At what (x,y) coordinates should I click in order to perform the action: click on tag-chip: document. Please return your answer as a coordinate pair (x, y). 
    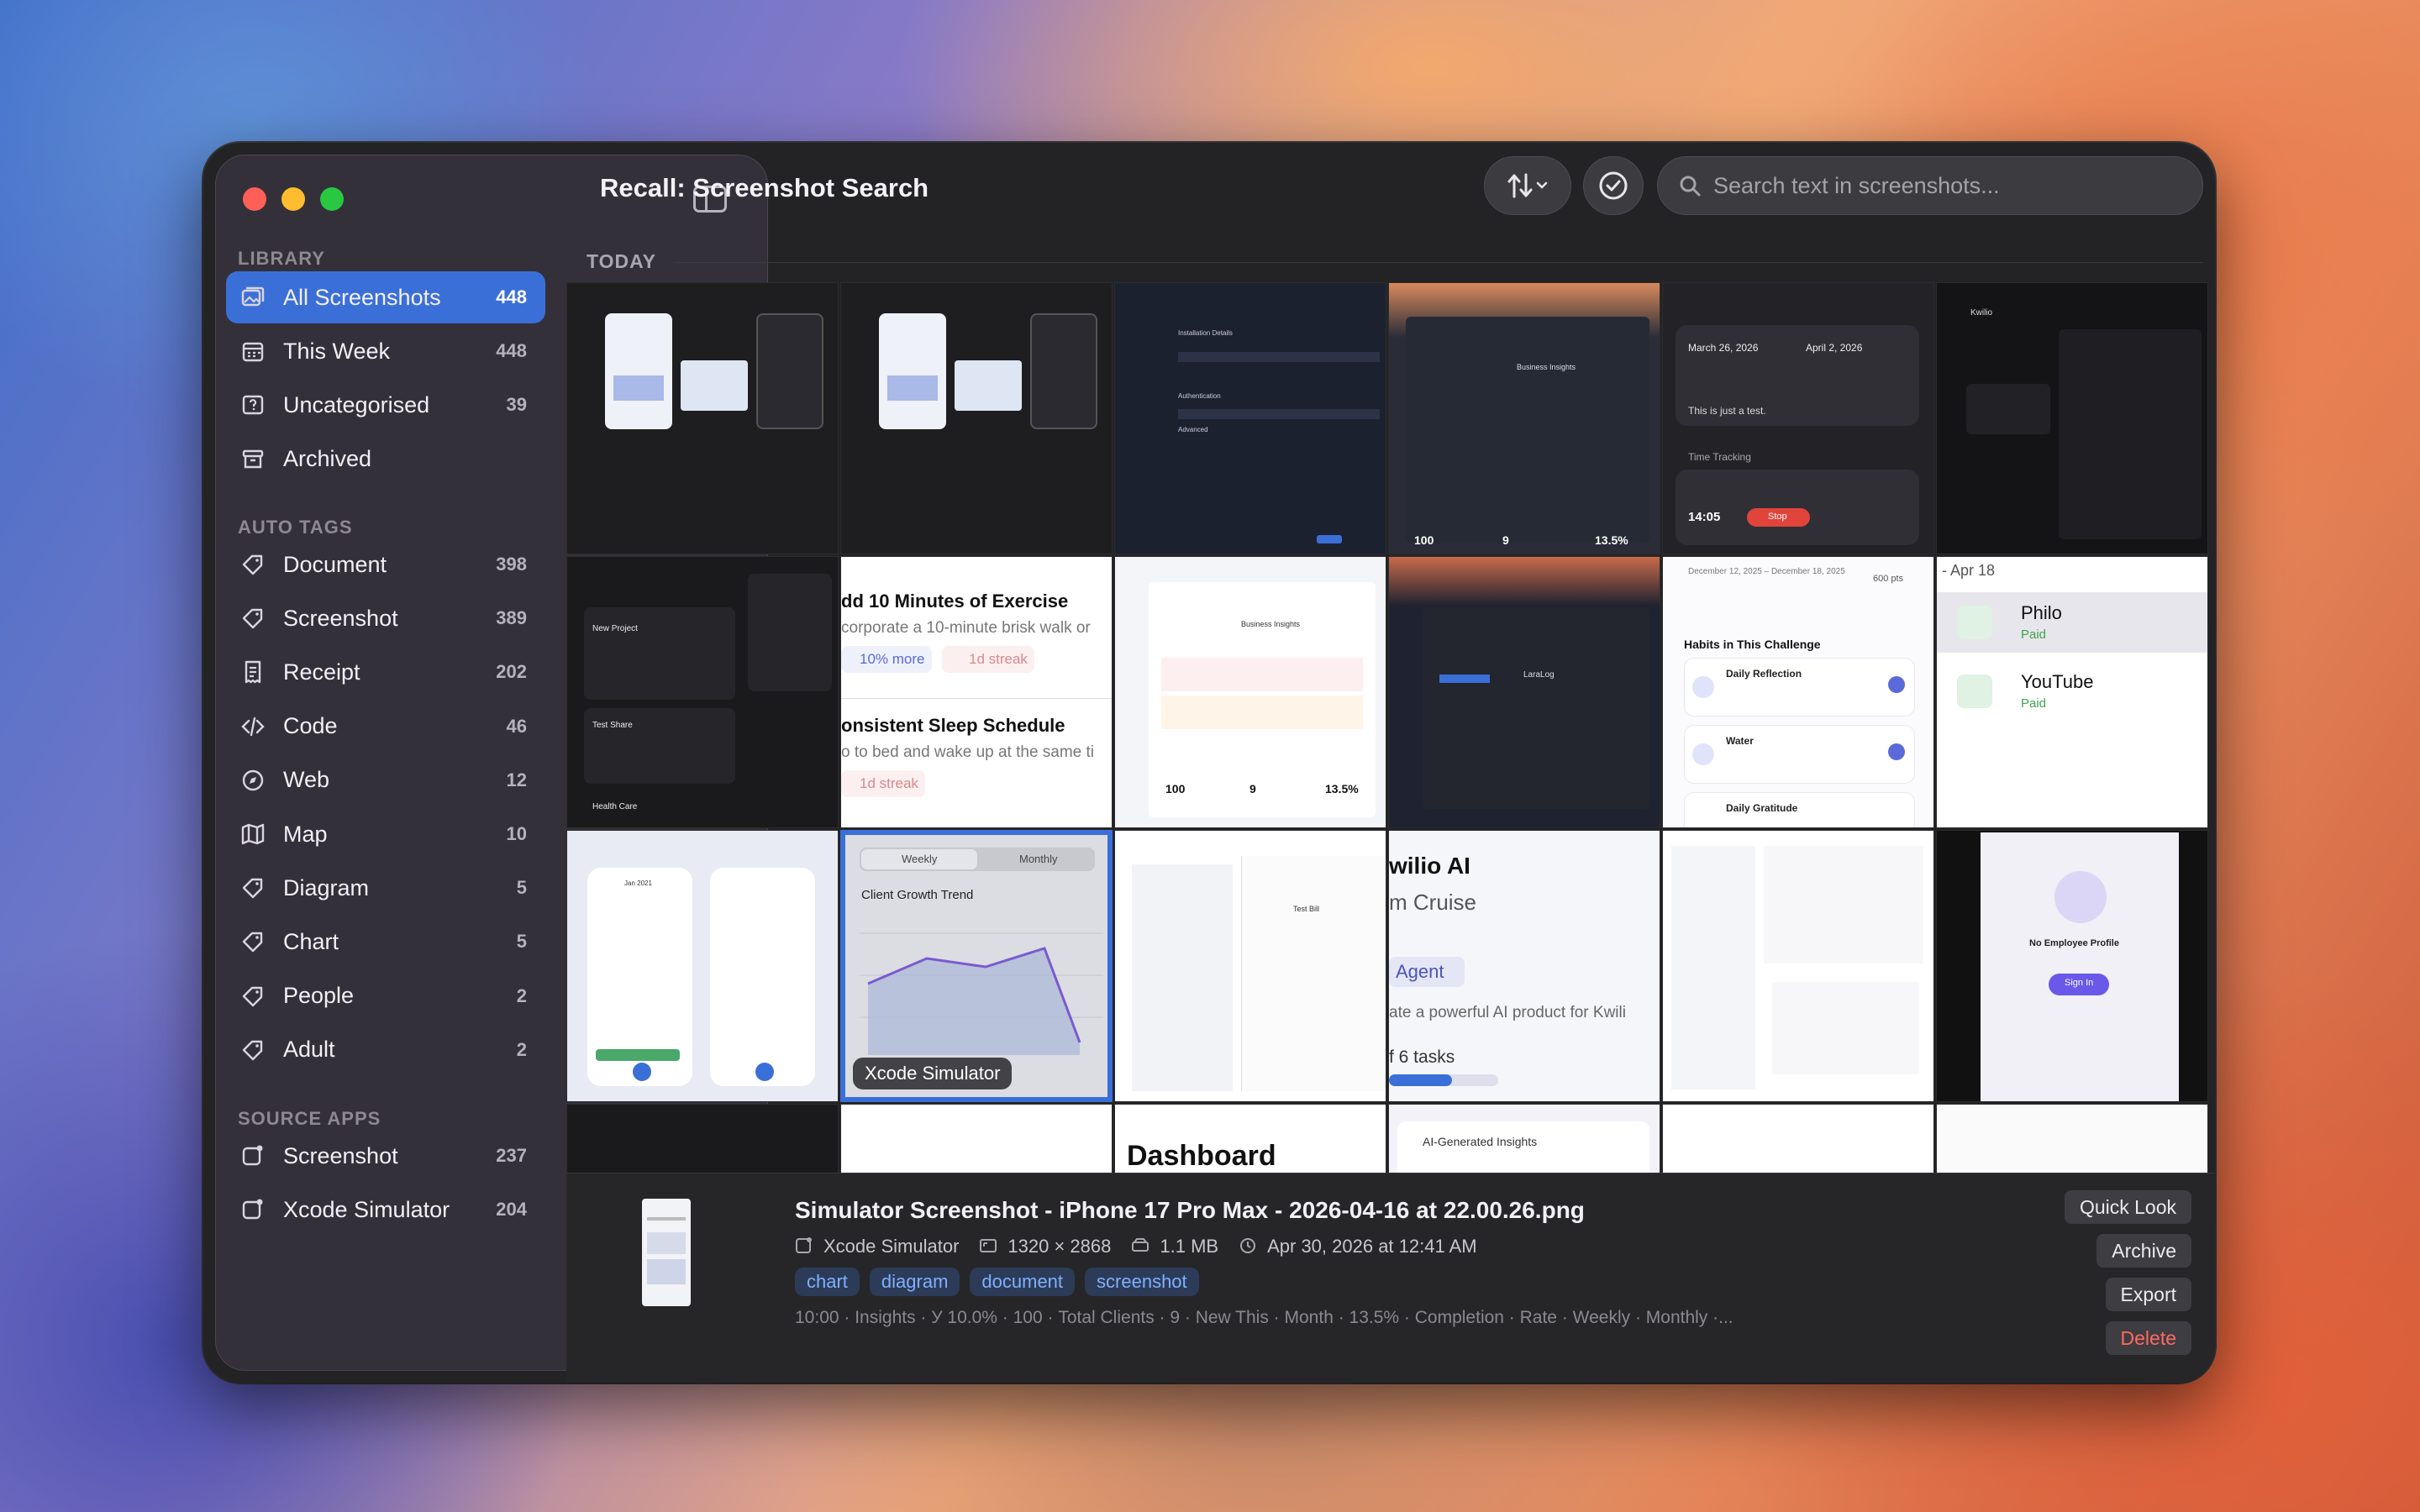
    Looking at the image, I should click on (1023, 1282).